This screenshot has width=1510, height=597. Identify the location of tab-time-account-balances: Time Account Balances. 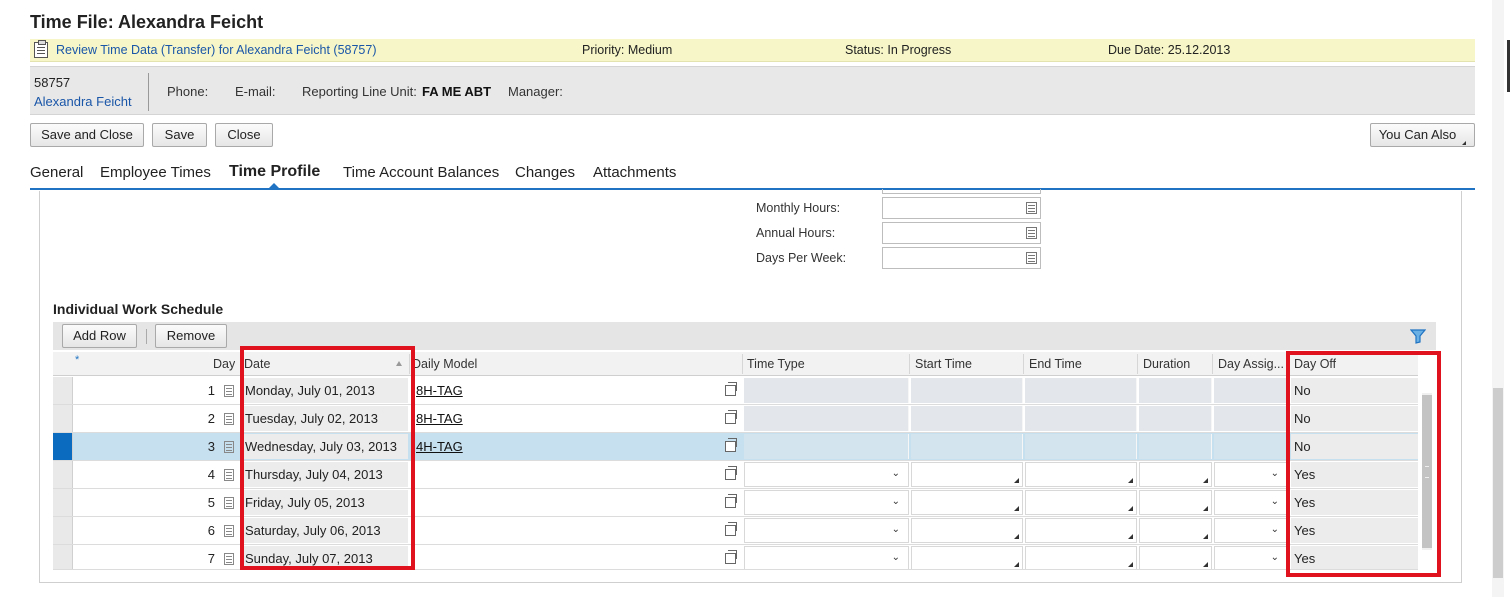
(421, 172).